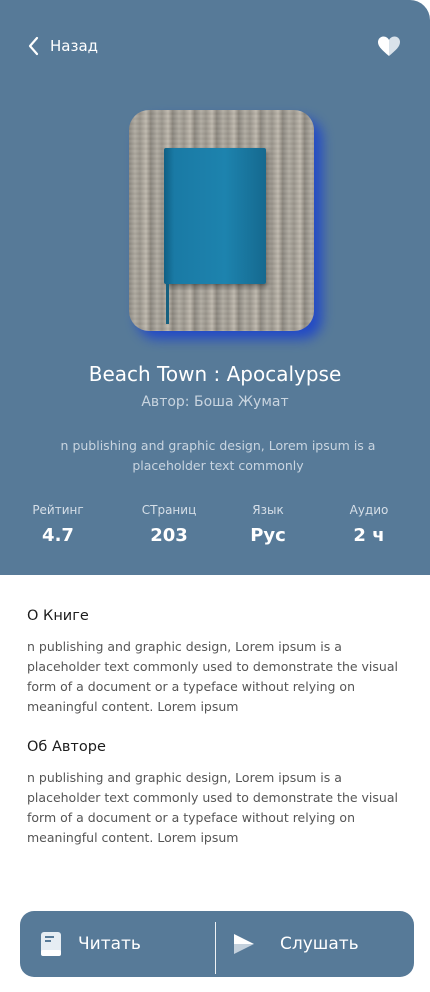 This screenshot has width=430, height=992. What do you see at coordinates (66, 747) in the screenshot?
I see `about-author-title: Об Авторе` at bounding box center [66, 747].